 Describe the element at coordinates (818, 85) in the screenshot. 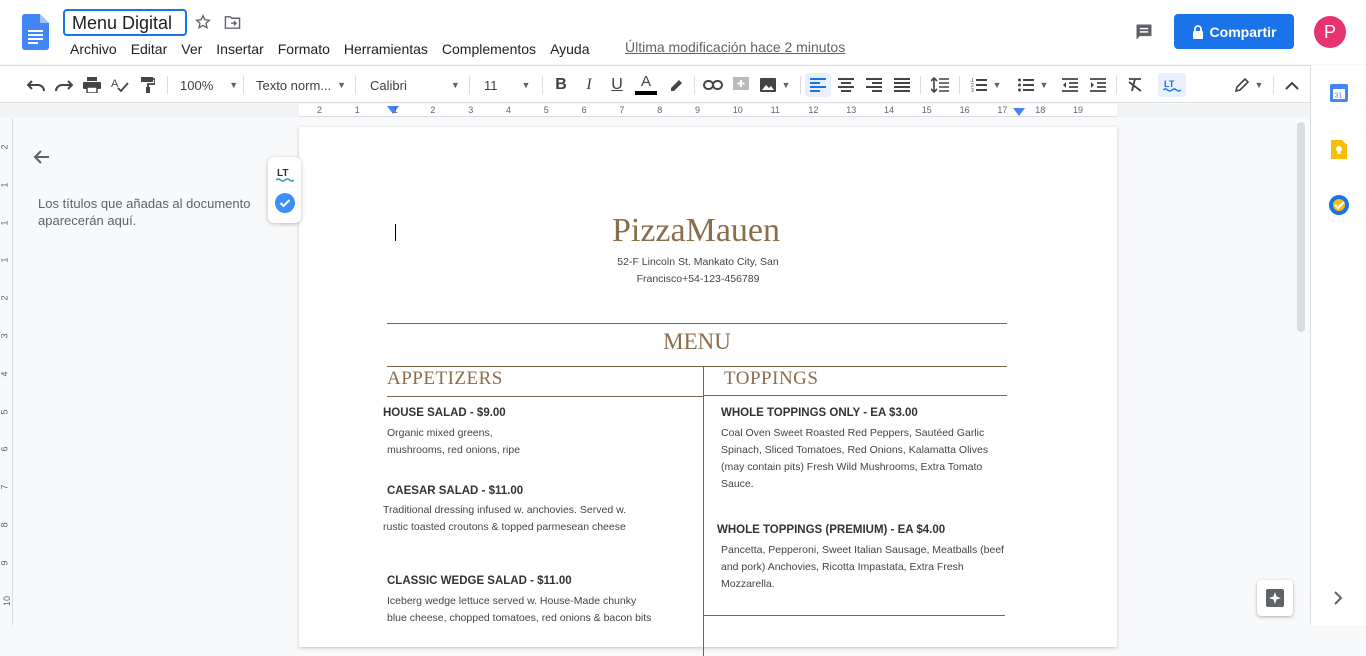

I see `align-left-icon` at that location.